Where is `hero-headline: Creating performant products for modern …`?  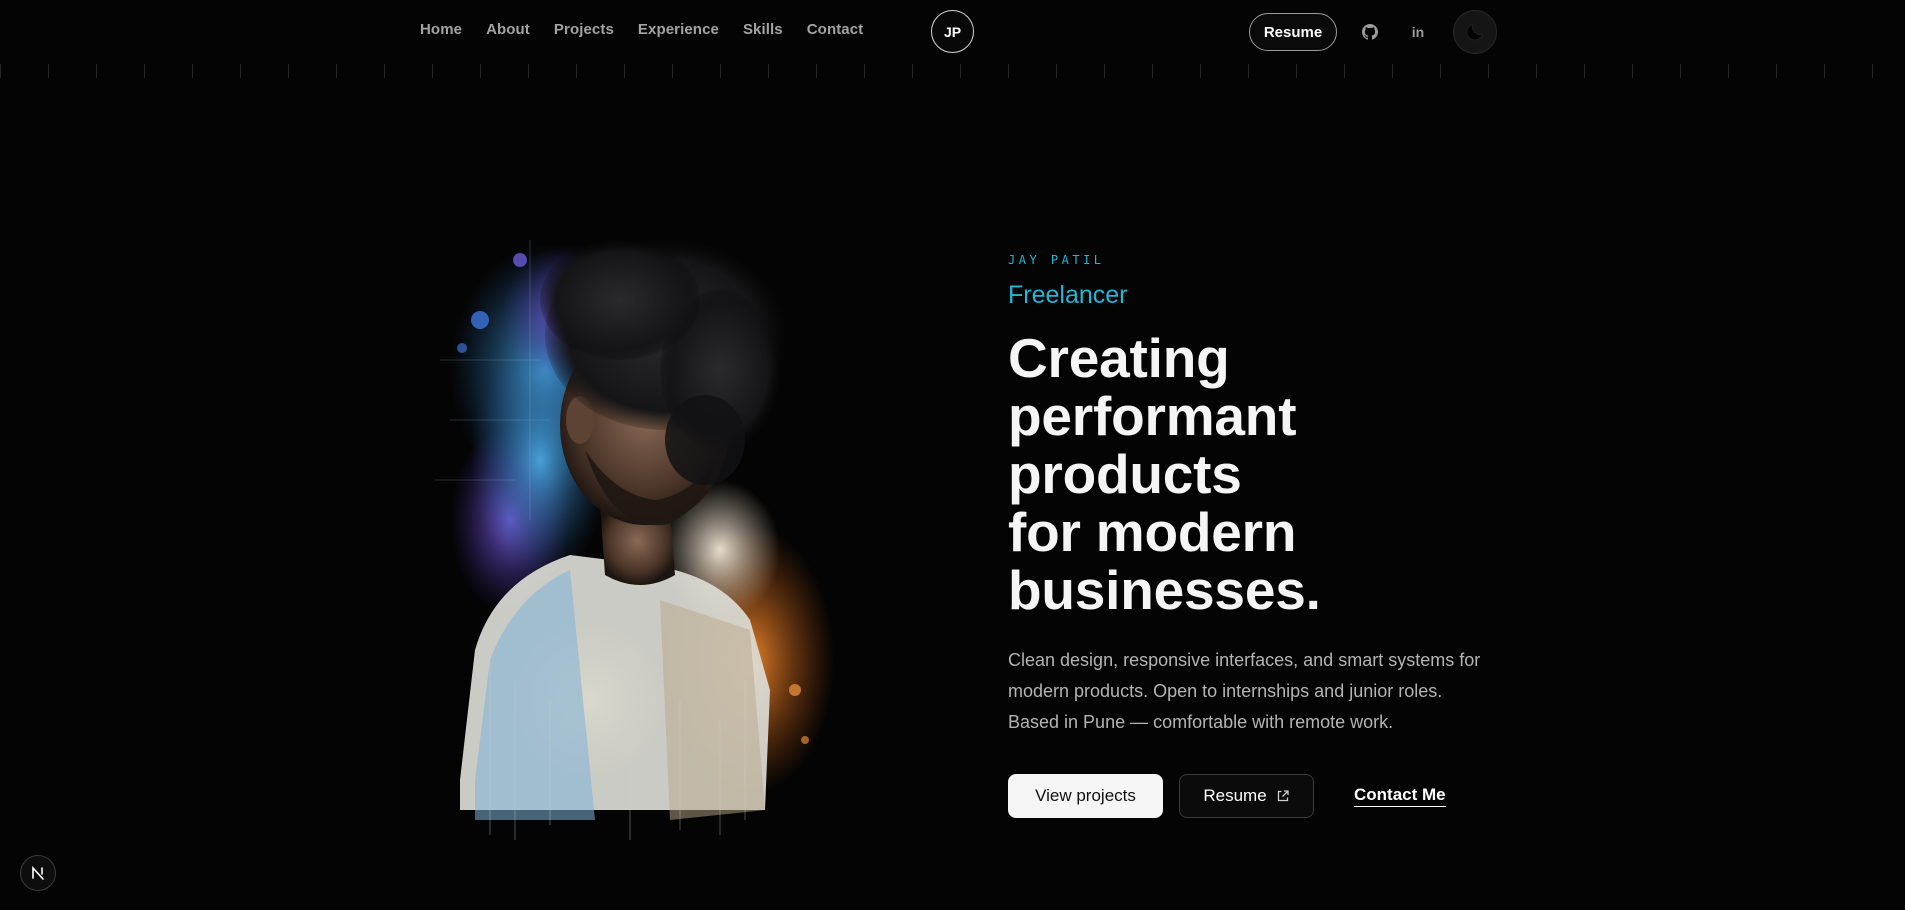
hero-headline: Creating performant products for modern … is located at coordinates (1218, 474).